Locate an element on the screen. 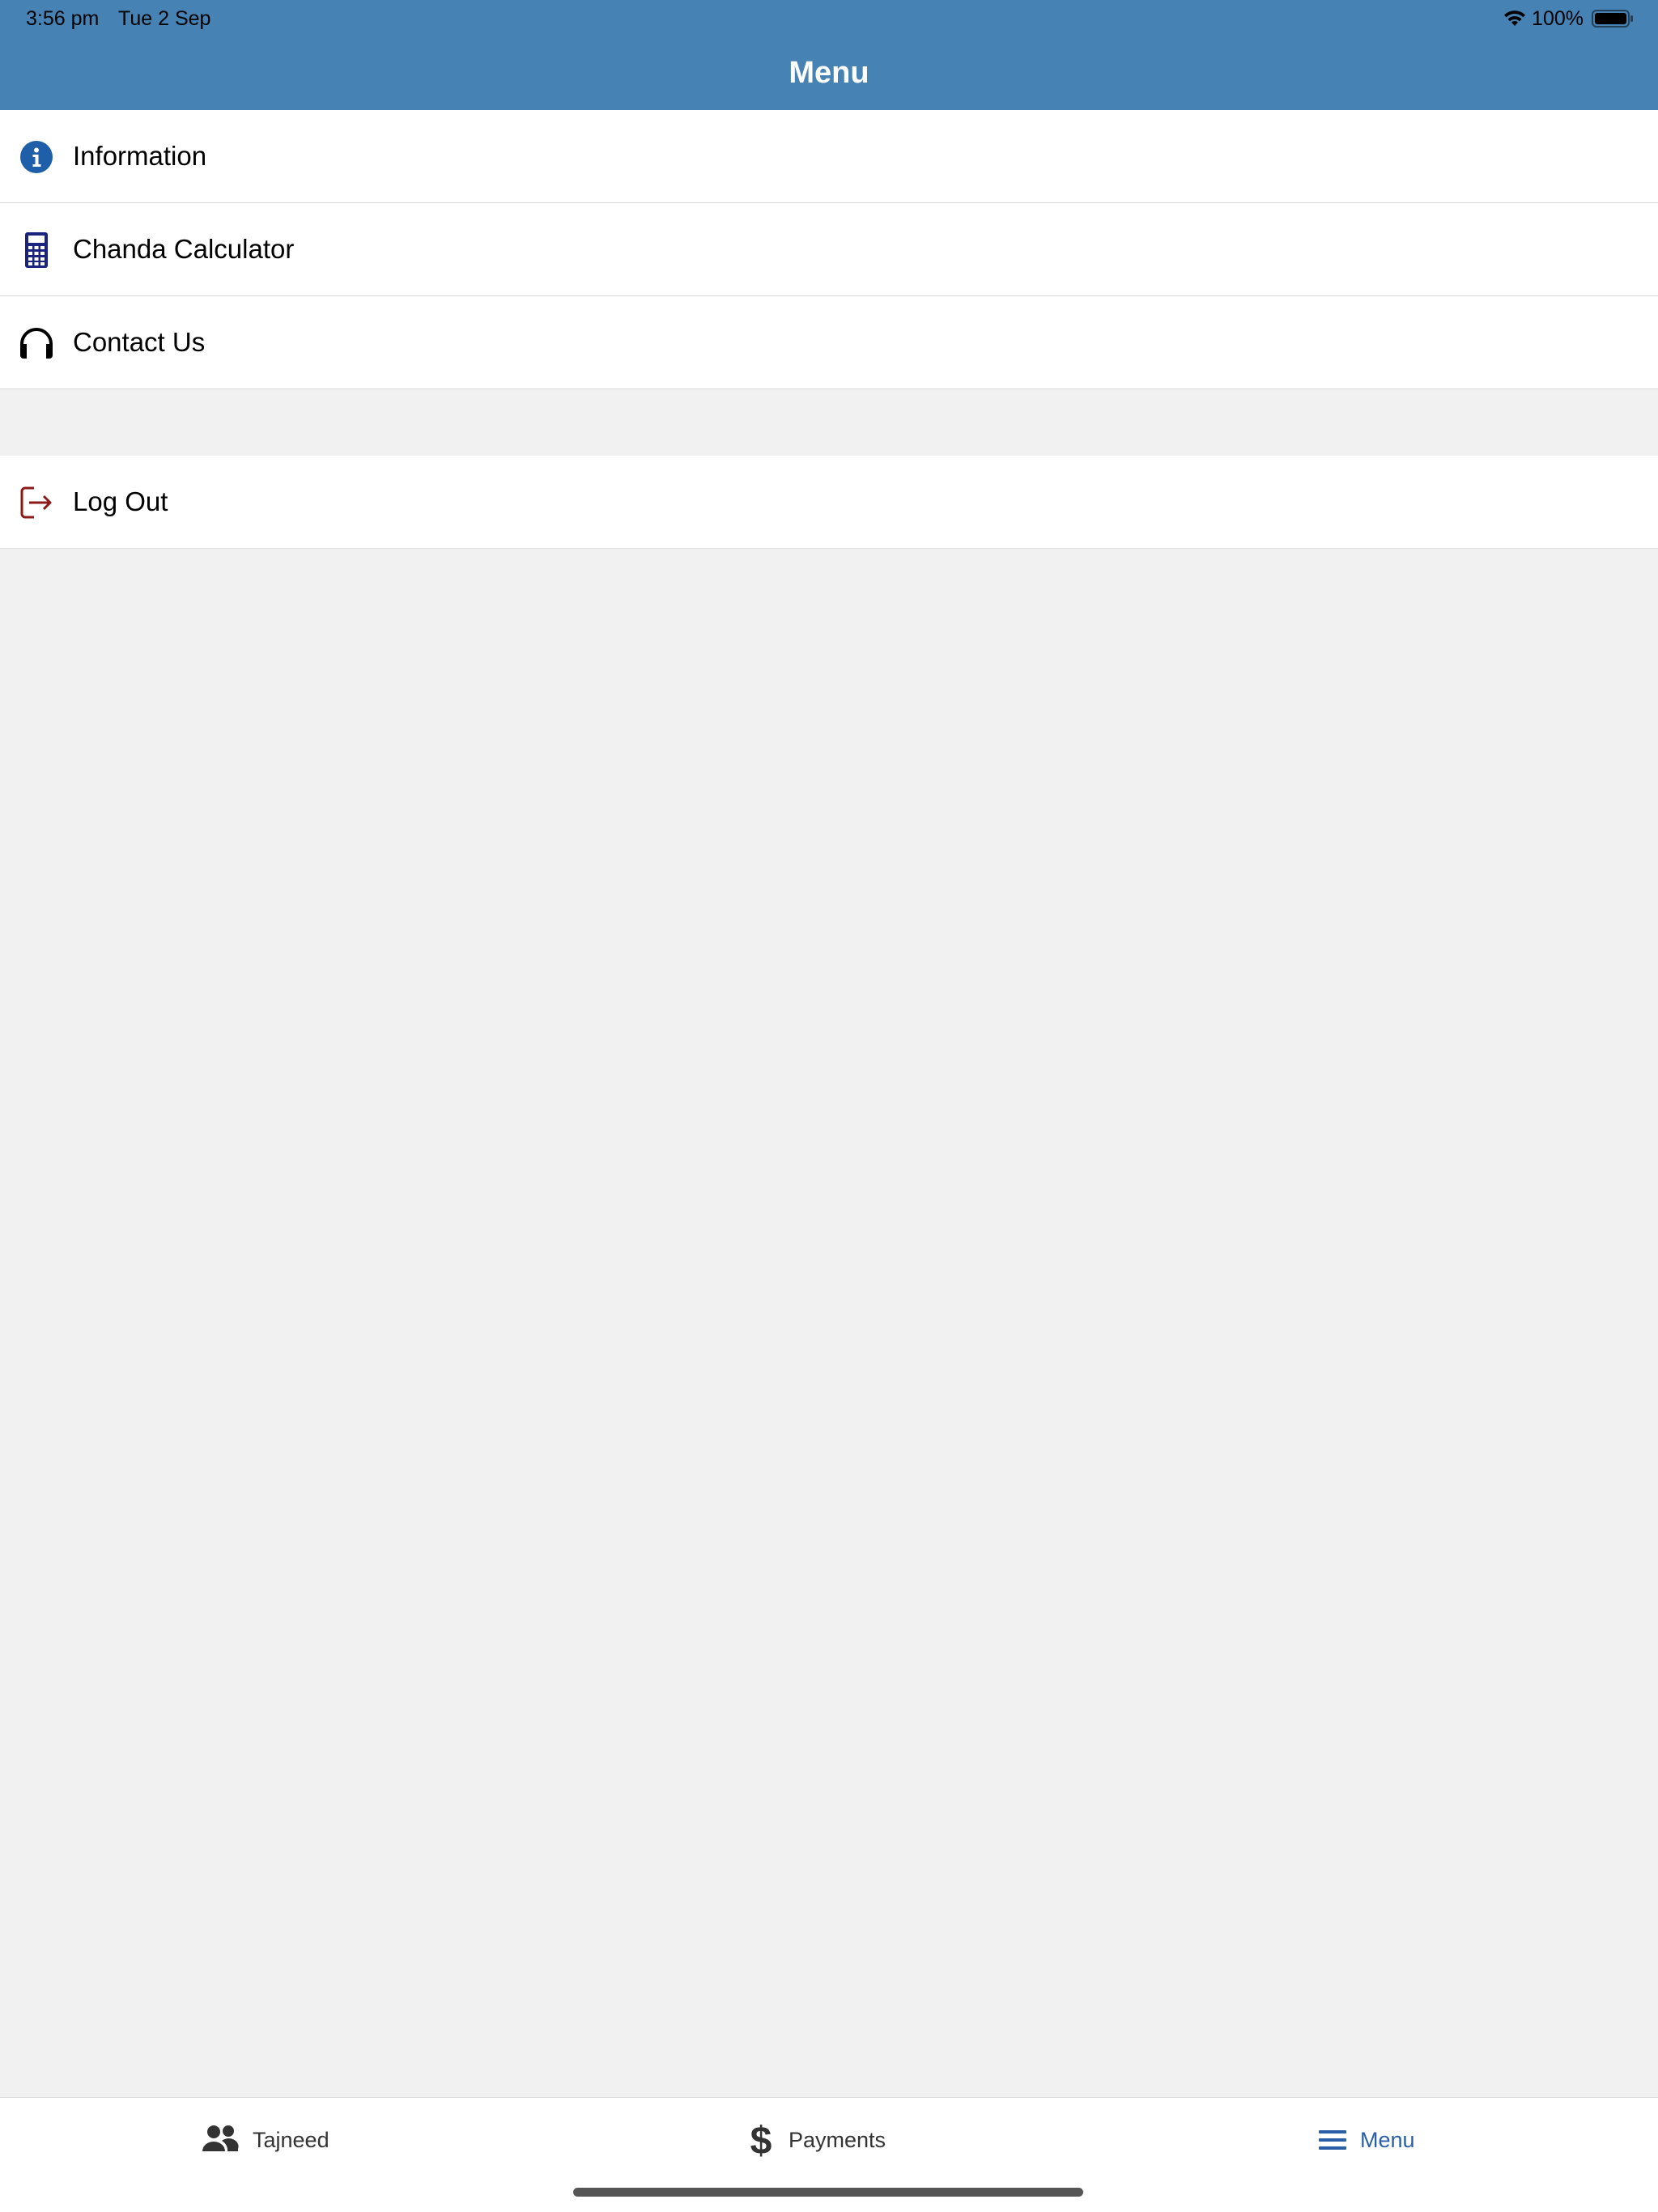 The height and width of the screenshot is (2212, 1658). battery-percent: 100% is located at coordinates (1558, 18).